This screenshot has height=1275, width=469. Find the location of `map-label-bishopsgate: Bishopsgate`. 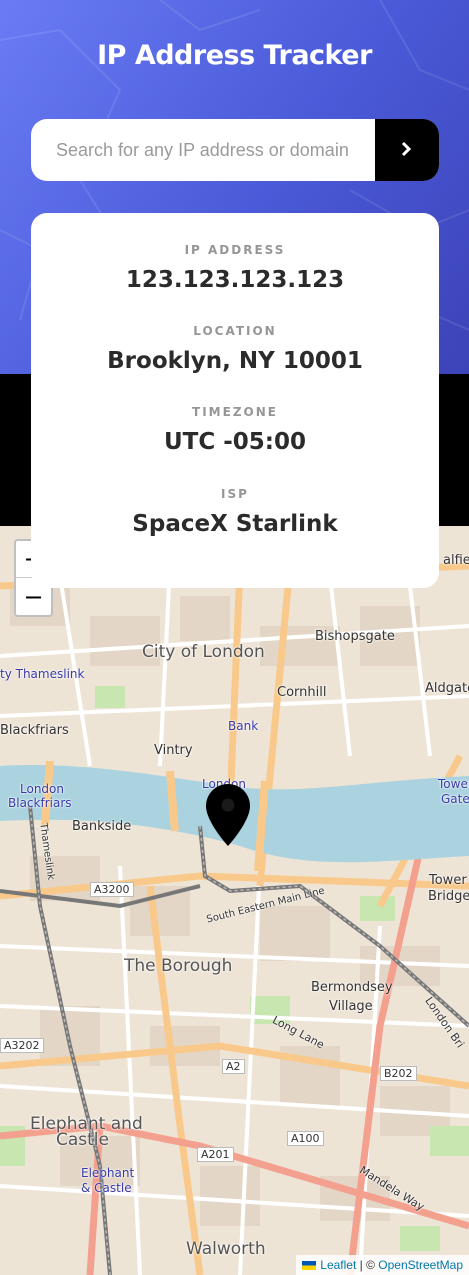

map-label-bishopsgate: Bishopsgate is located at coordinates (355, 636).